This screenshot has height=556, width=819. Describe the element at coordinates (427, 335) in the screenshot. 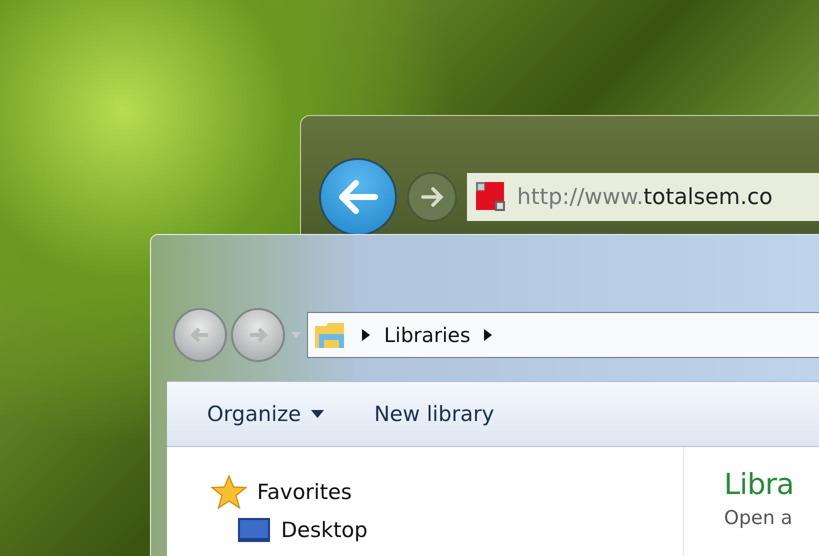

I see `breadcrumb-item: Libraries` at that location.